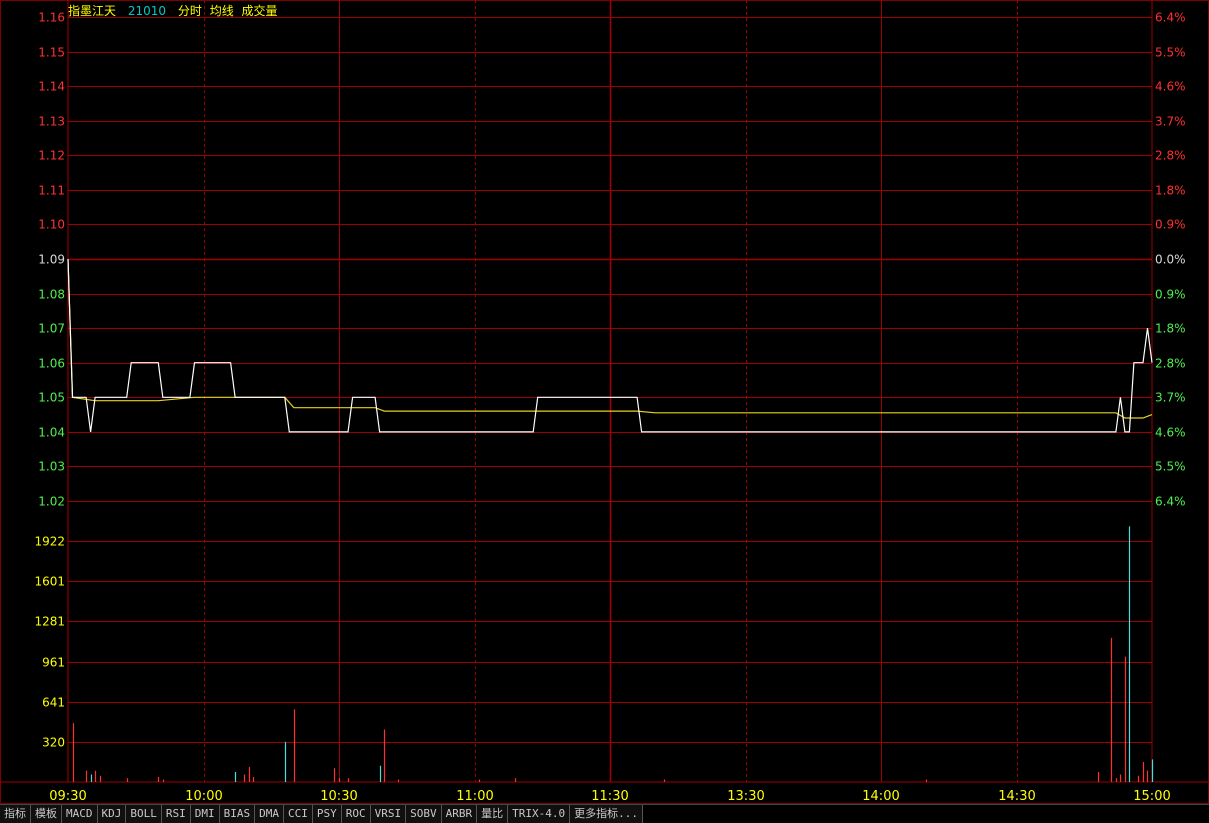 The width and height of the screenshot is (1209, 823). Describe the element at coordinates (53, 663) in the screenshot. I see `volume-tick-label: 961` at that location.